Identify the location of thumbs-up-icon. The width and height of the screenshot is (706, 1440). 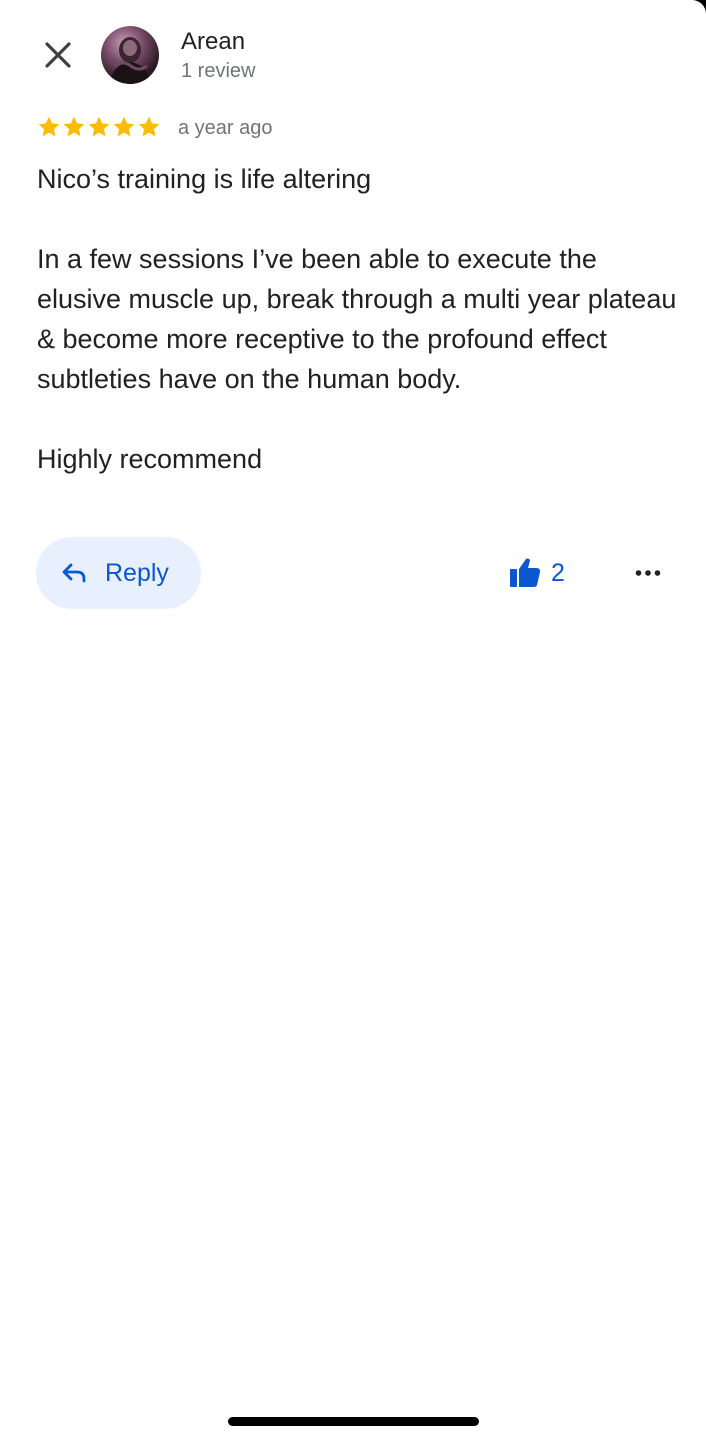
(525, 572).